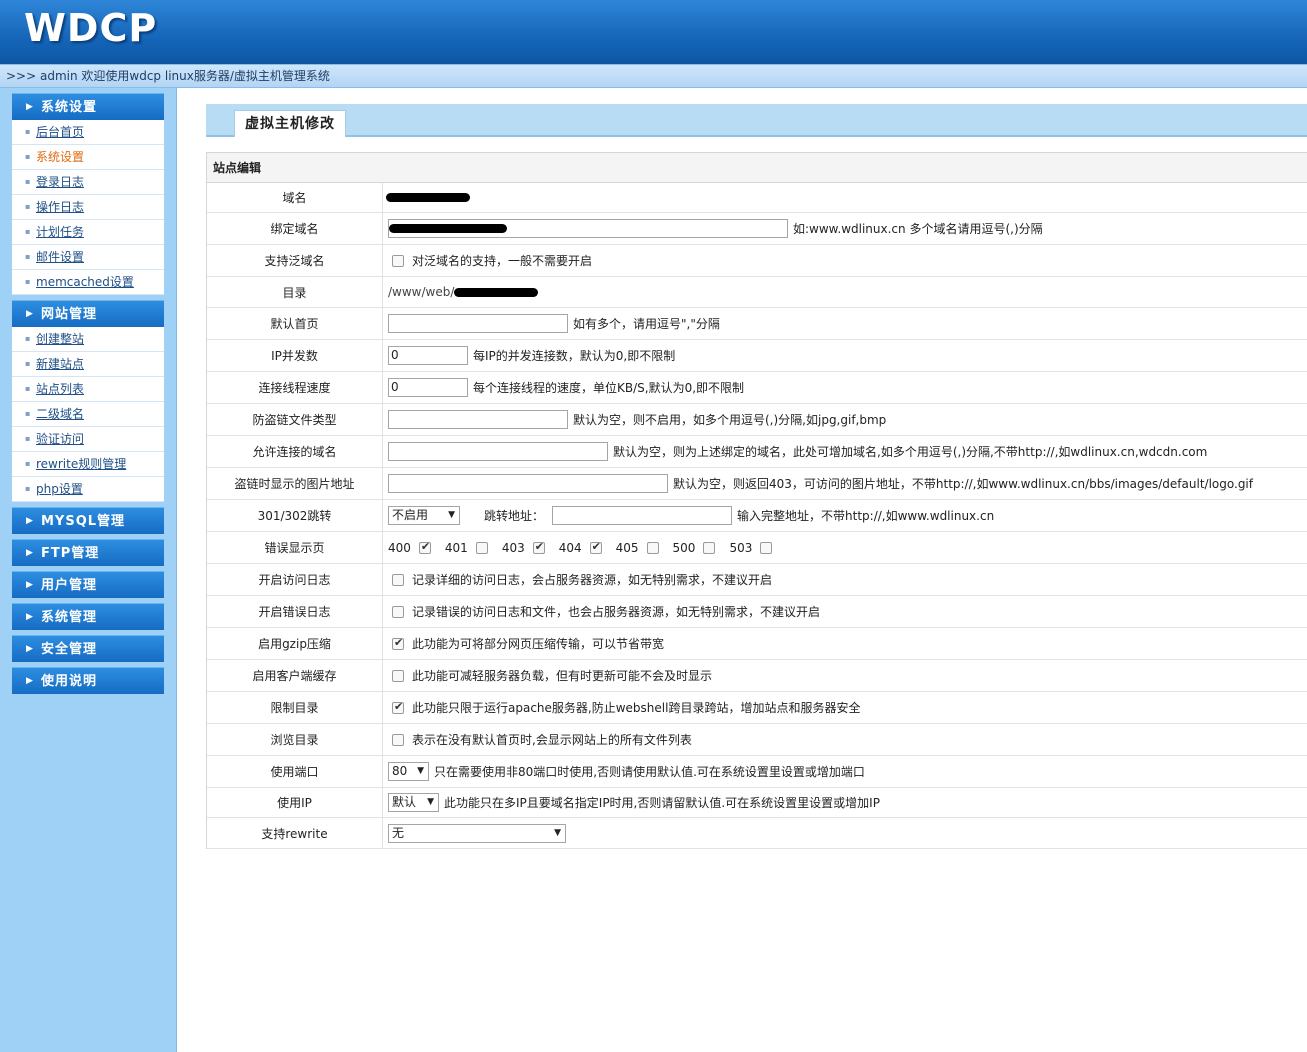 The width and height of the screenshot is (1307, 1052). Describe the element at coordinates (295, 643) in the screenshot. I see `gzip-label: 启用gzip压缩` at that location.